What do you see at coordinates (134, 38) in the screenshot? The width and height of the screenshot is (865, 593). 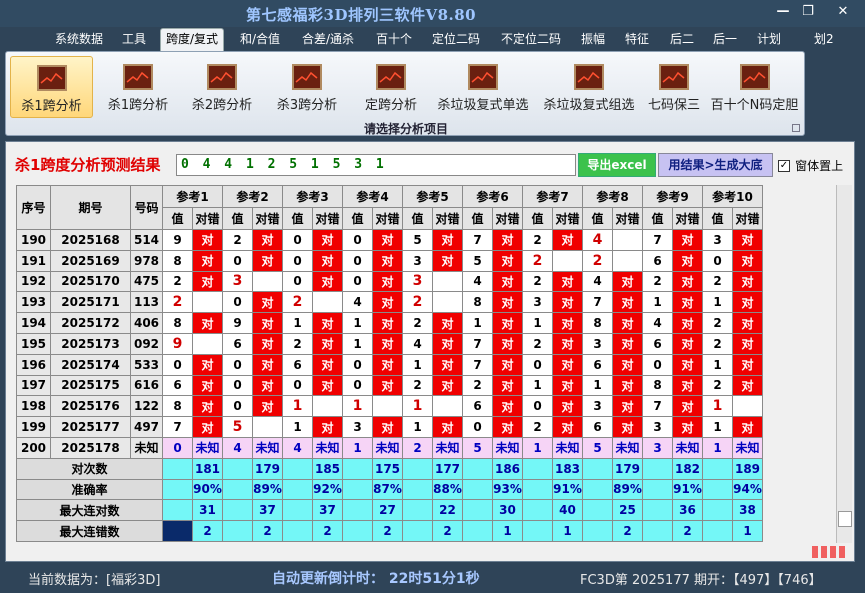 I see `menu-tools: 工具` at bounding box center [134, 38].